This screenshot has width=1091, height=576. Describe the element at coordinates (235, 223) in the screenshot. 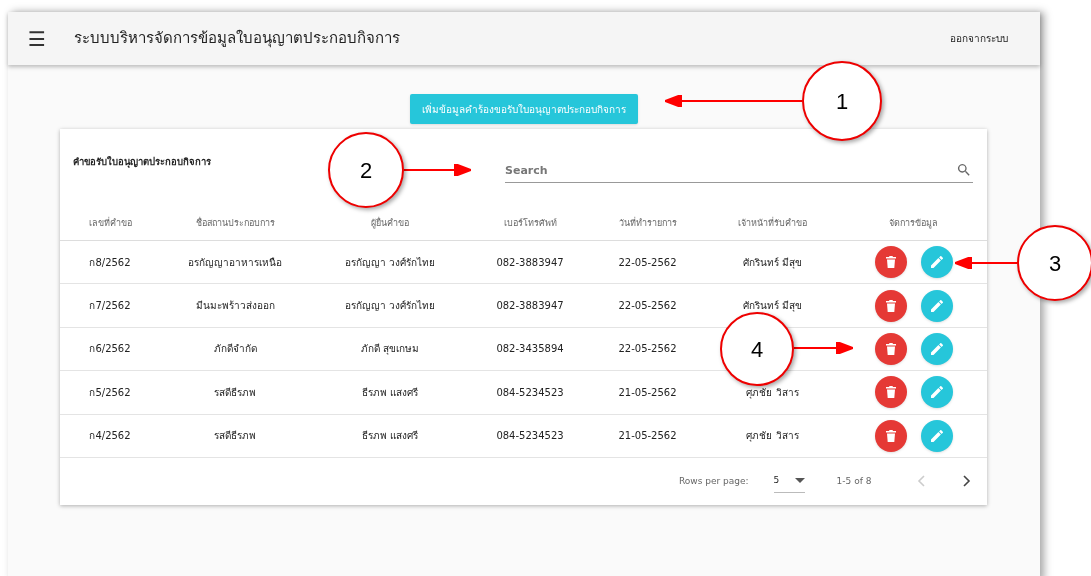

I see `column-header: ชื่อสถานประกอบการ` at that location.